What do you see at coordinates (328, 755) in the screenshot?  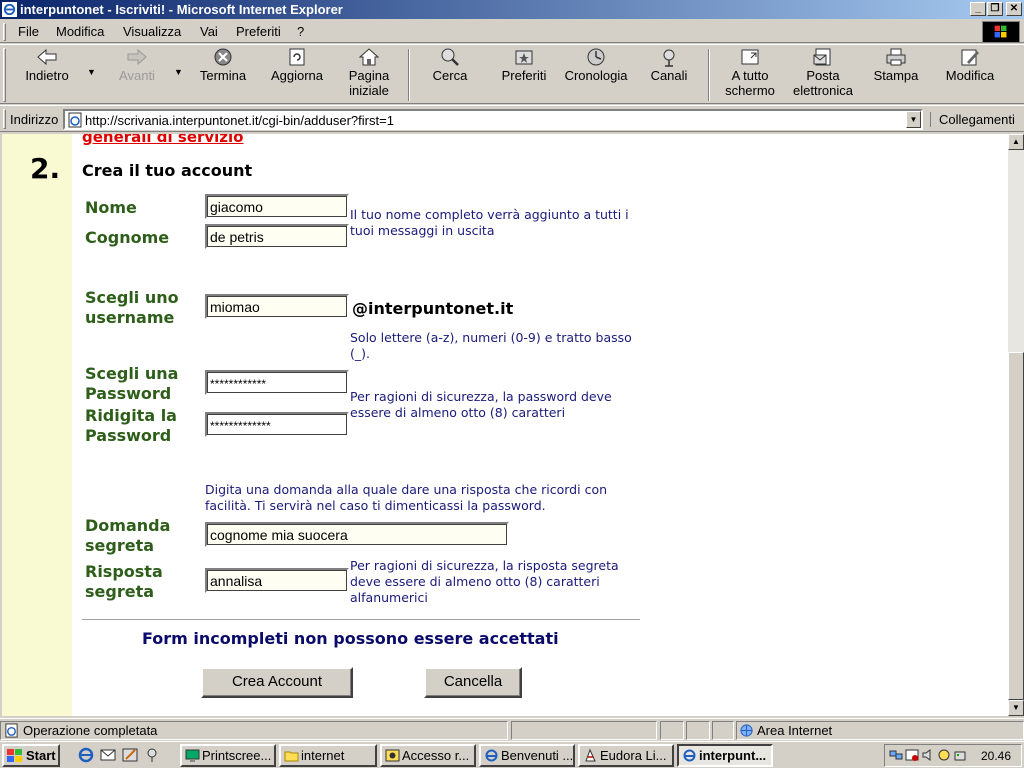 I see `task-internet-folder: internet` at bounding box center [328, 755].